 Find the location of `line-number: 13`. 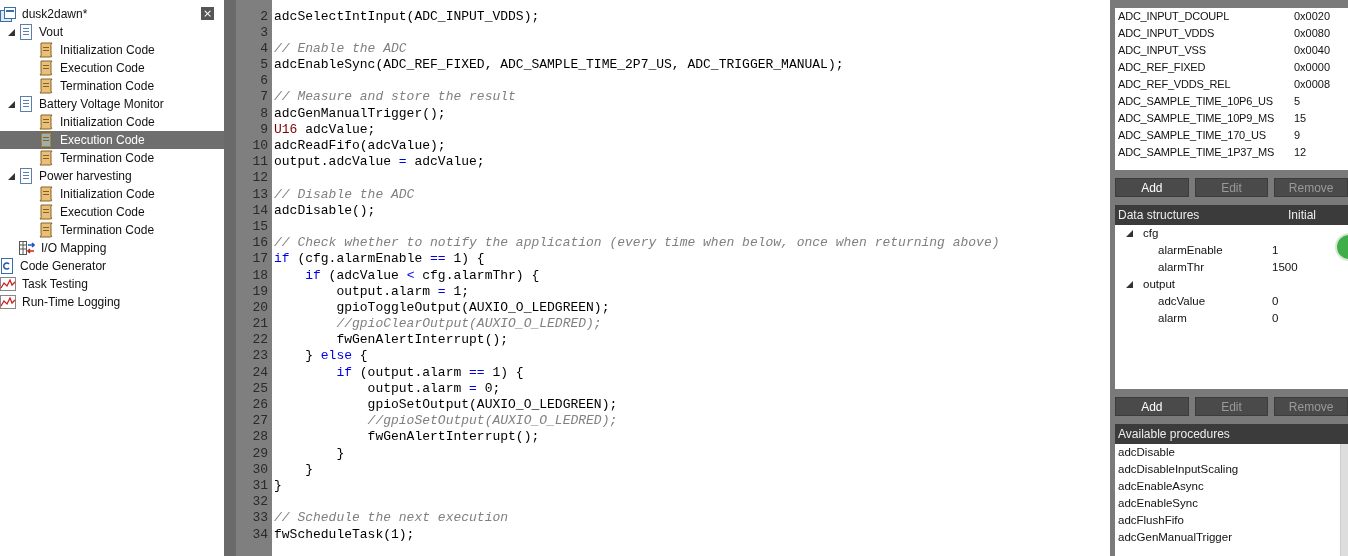

line-number: 13 is located at coordinates (260, 194).